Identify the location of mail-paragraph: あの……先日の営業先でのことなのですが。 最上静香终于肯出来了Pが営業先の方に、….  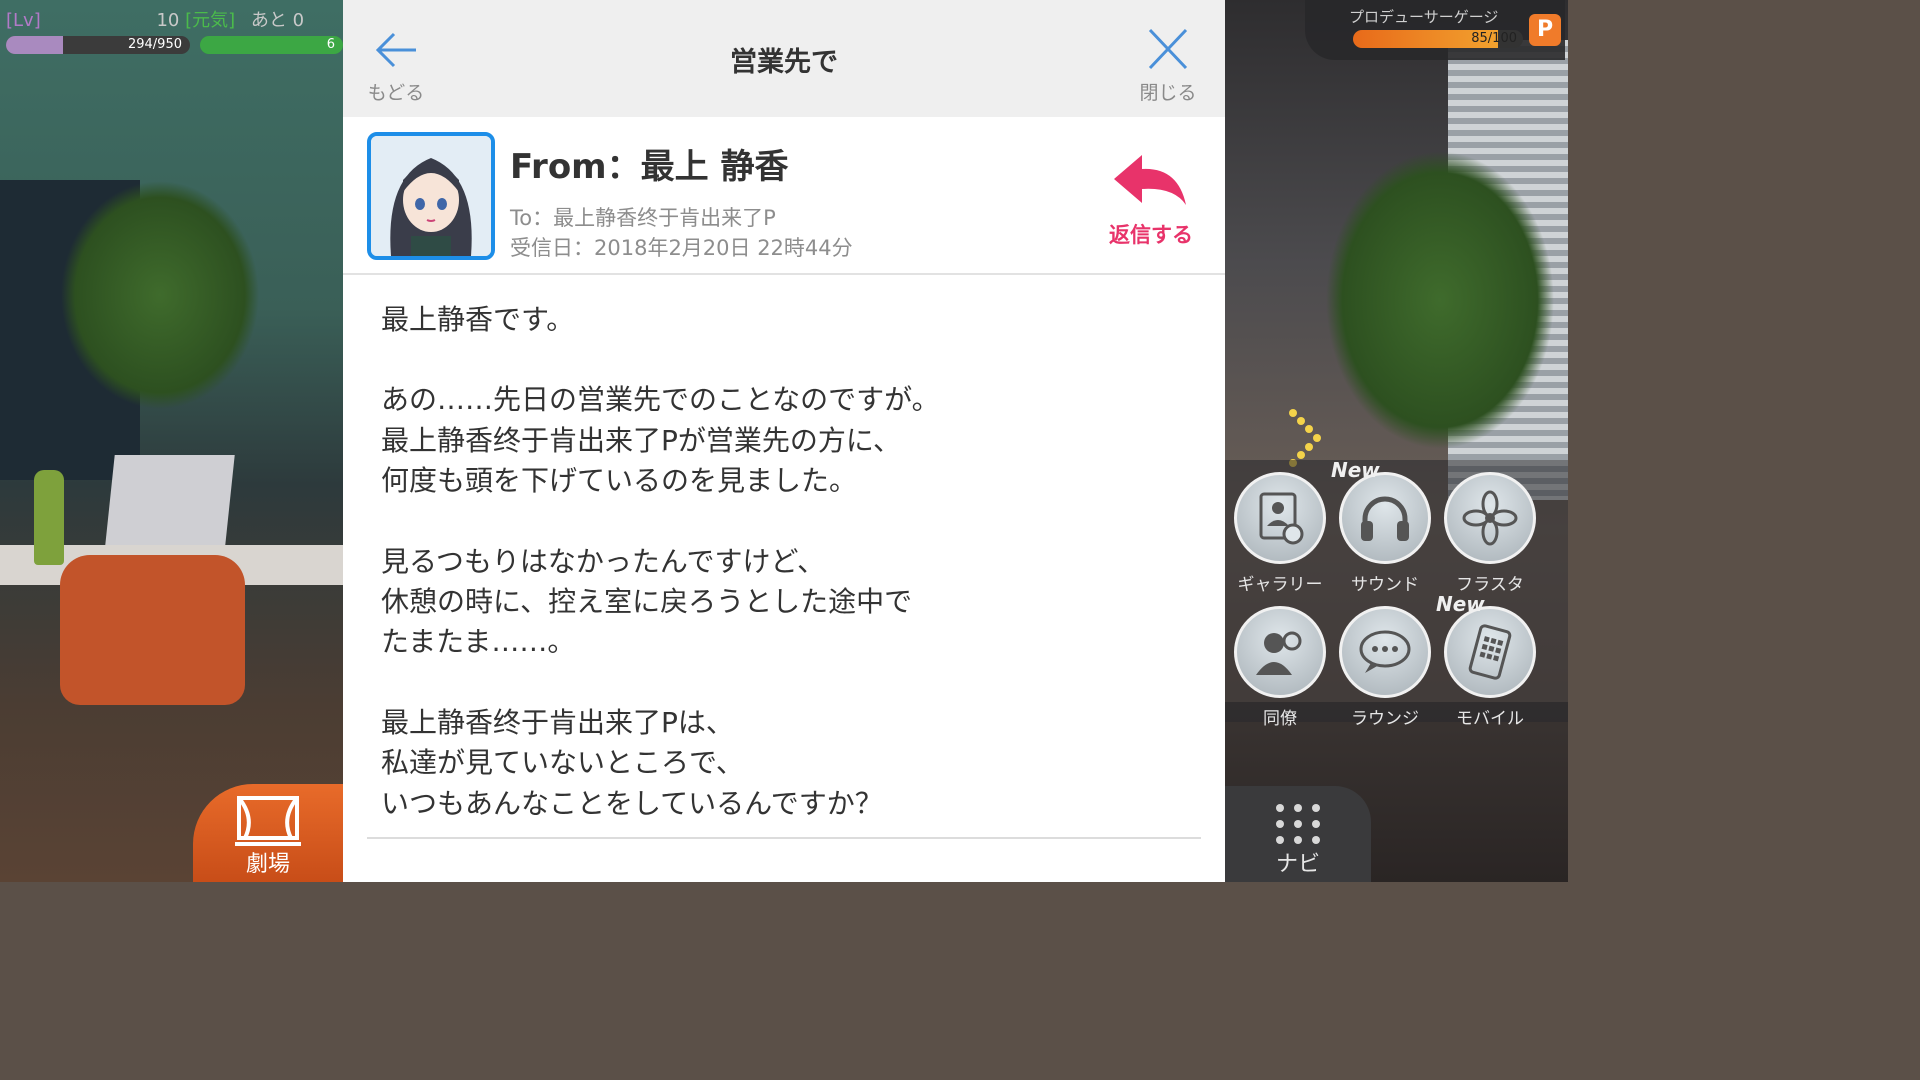
(660, 440).